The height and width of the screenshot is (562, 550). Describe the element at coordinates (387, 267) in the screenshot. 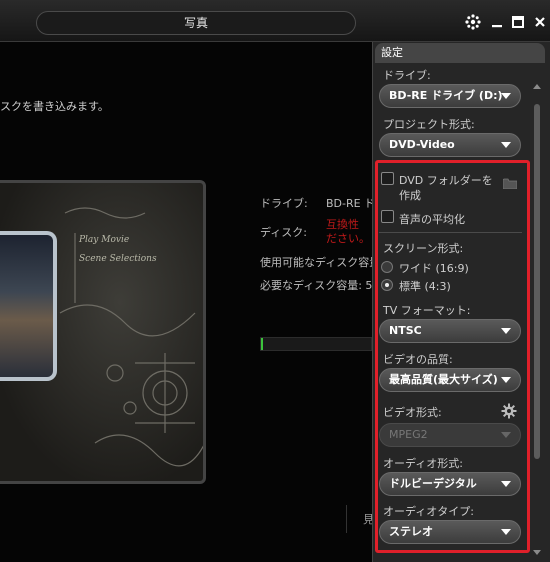

I see `radio-wide` at that location.